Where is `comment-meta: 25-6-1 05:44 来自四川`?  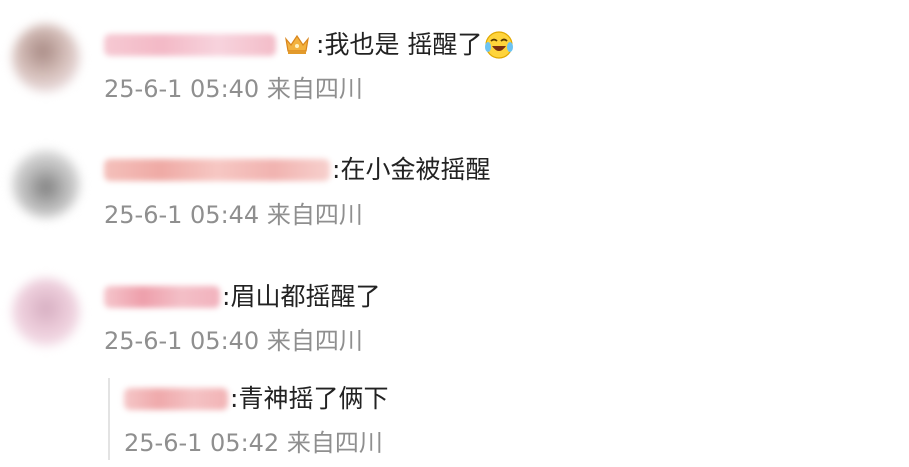
comment-meta: 25-6-1 05:44 来自四川 is located at coordinates (233, 215).